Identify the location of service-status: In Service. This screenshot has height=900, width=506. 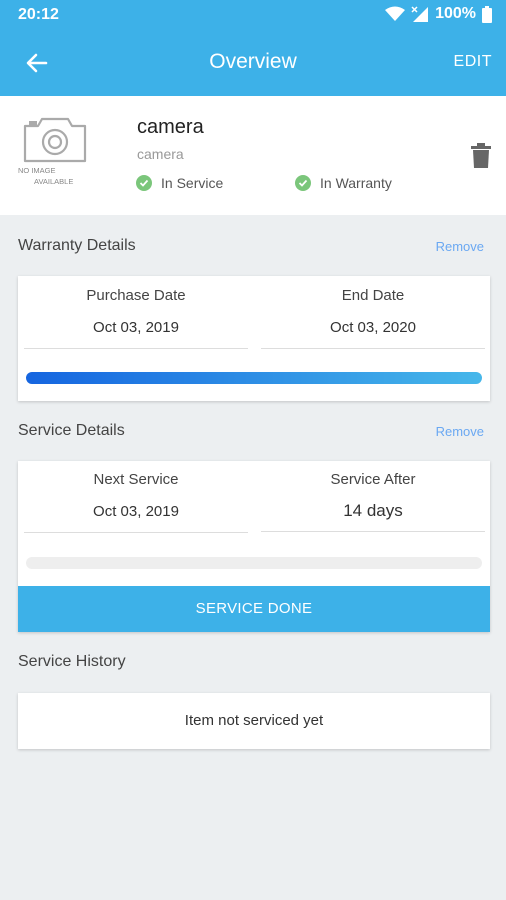
(179, 183).